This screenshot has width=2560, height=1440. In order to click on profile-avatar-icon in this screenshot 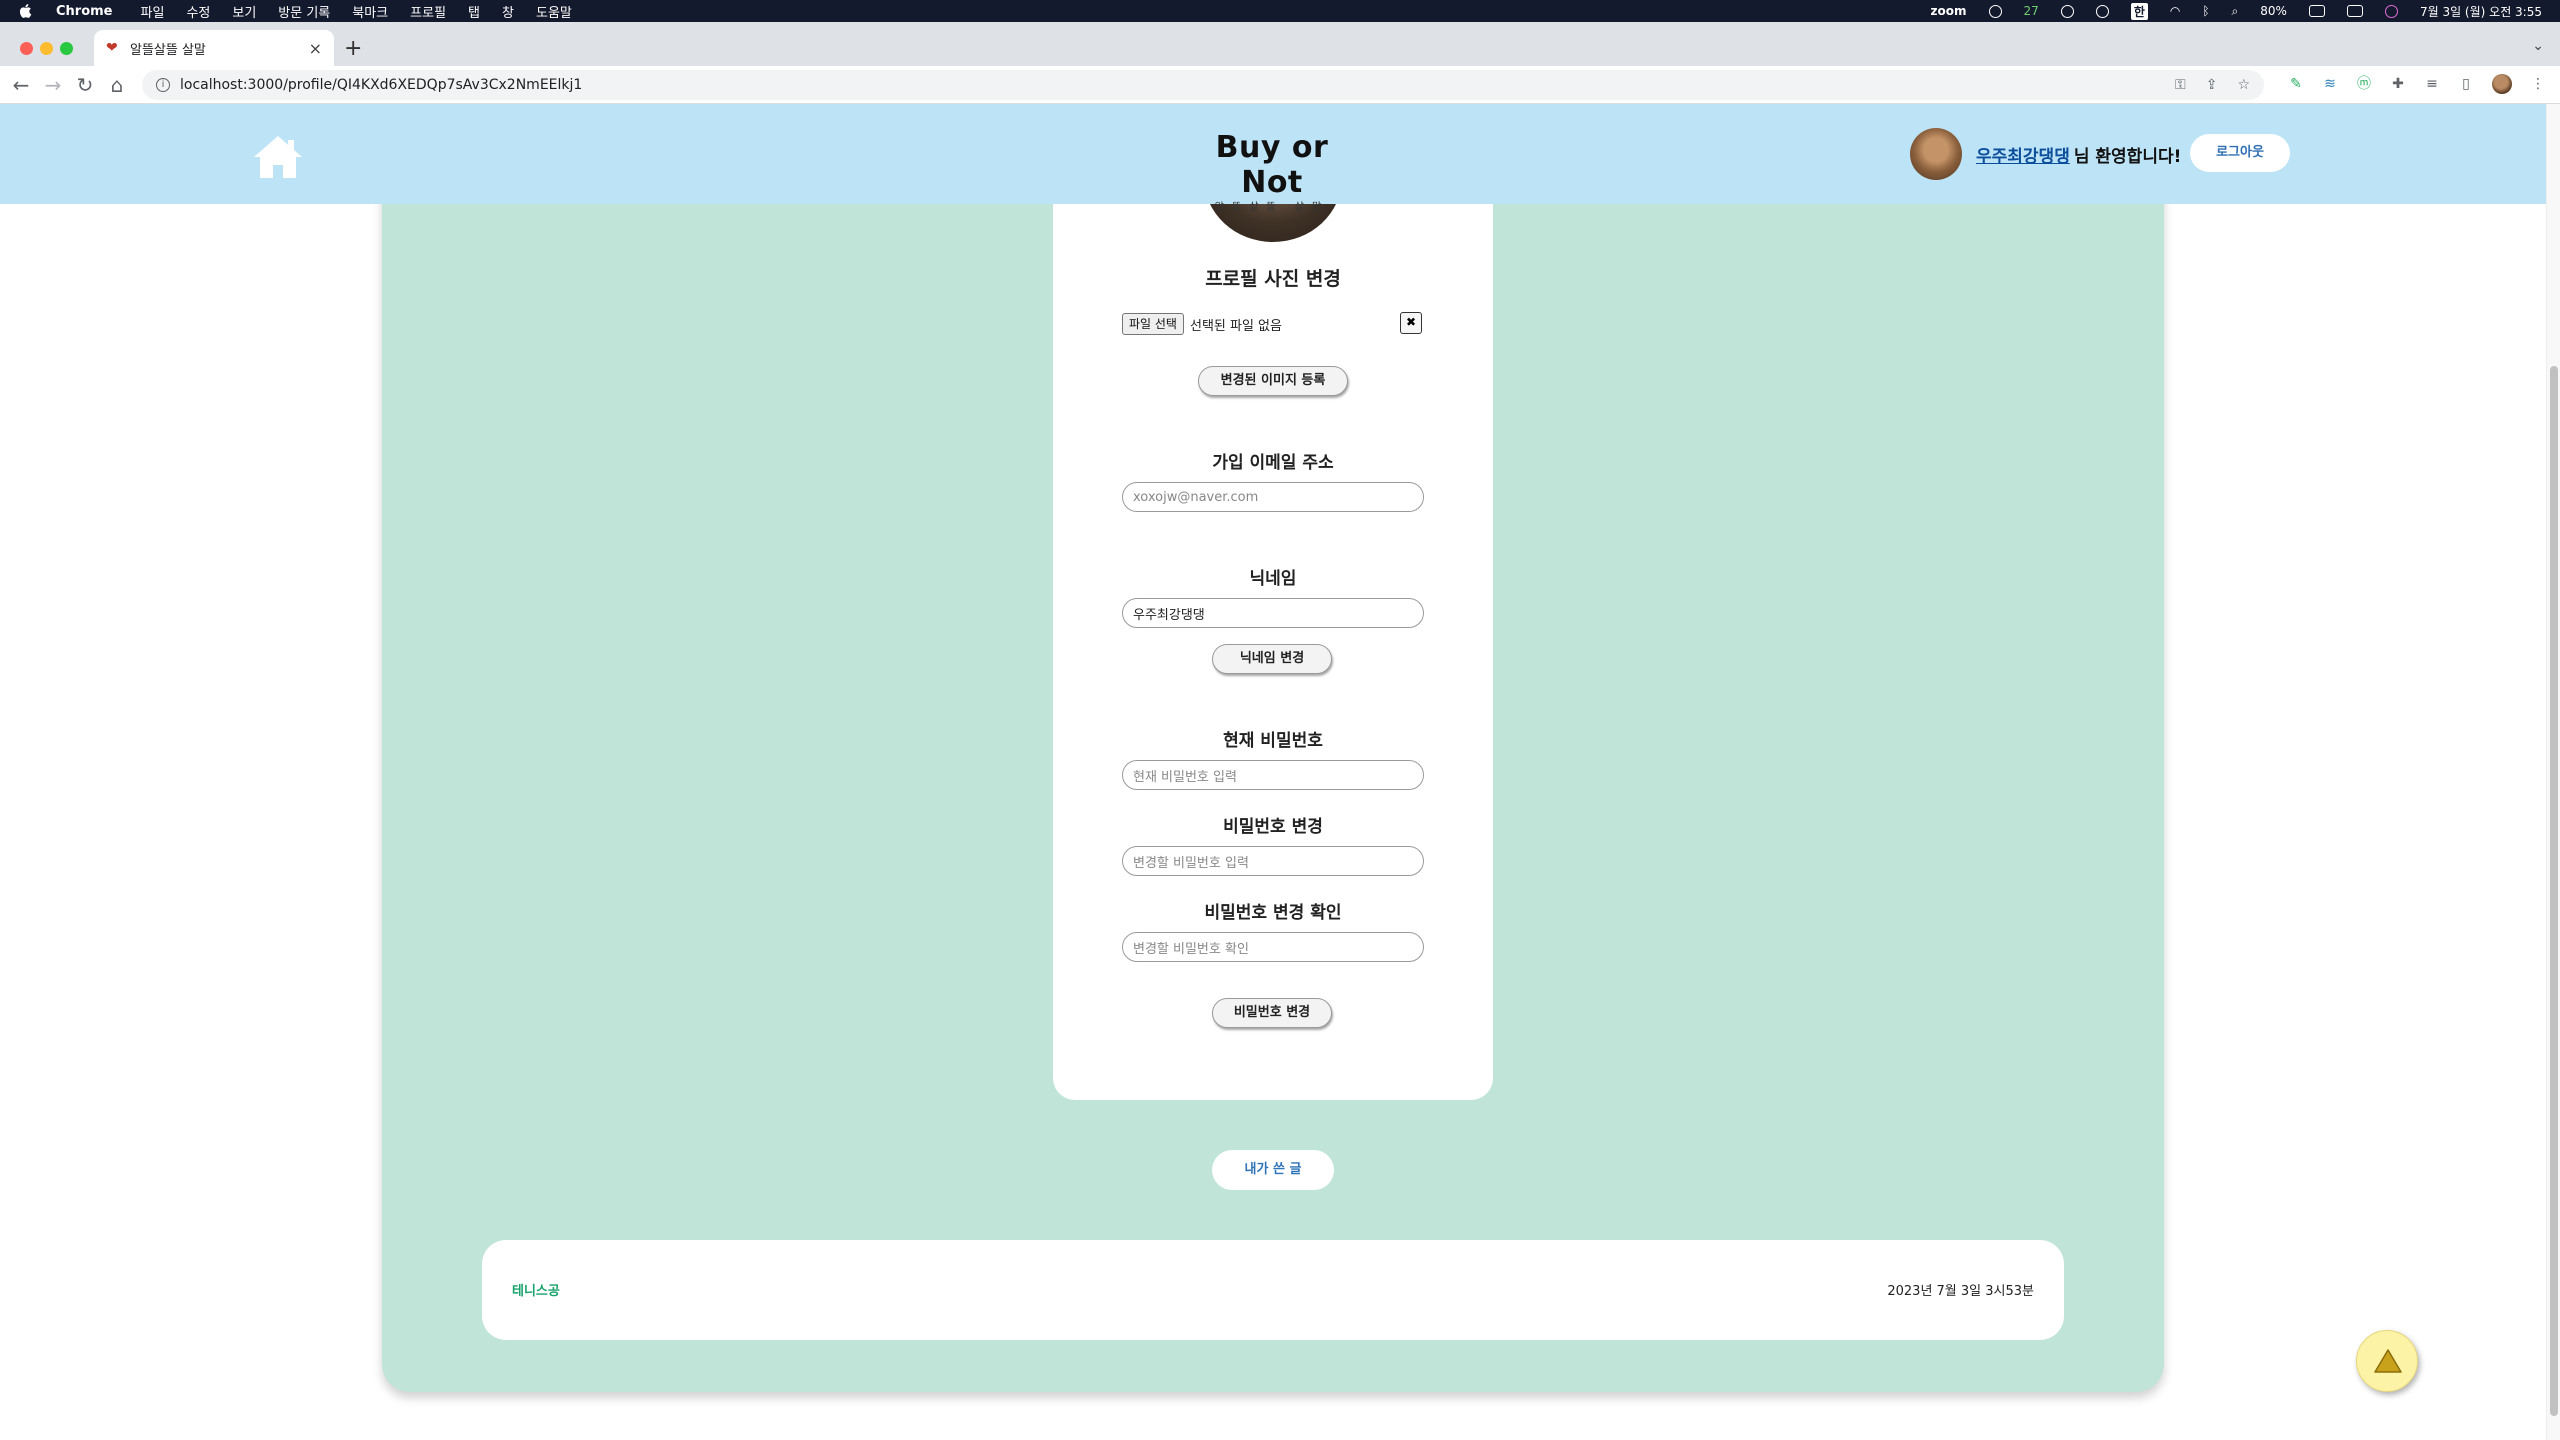, I will do `click(2502, 84)`.